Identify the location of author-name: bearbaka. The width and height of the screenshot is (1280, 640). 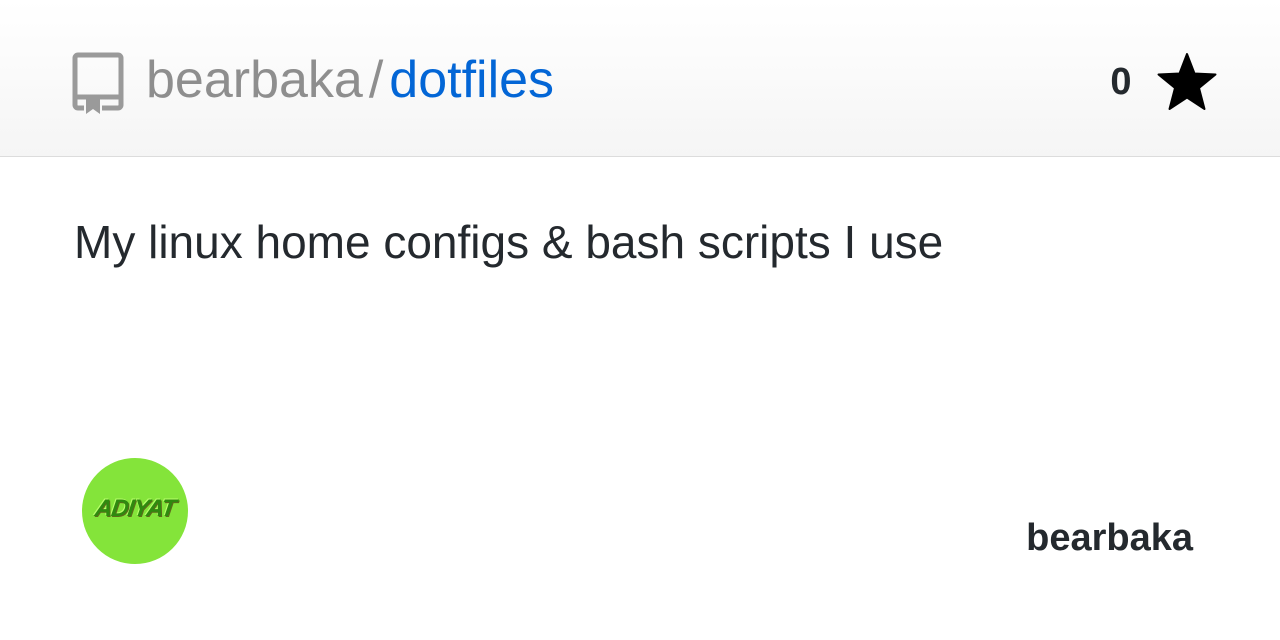
(1076, 538).